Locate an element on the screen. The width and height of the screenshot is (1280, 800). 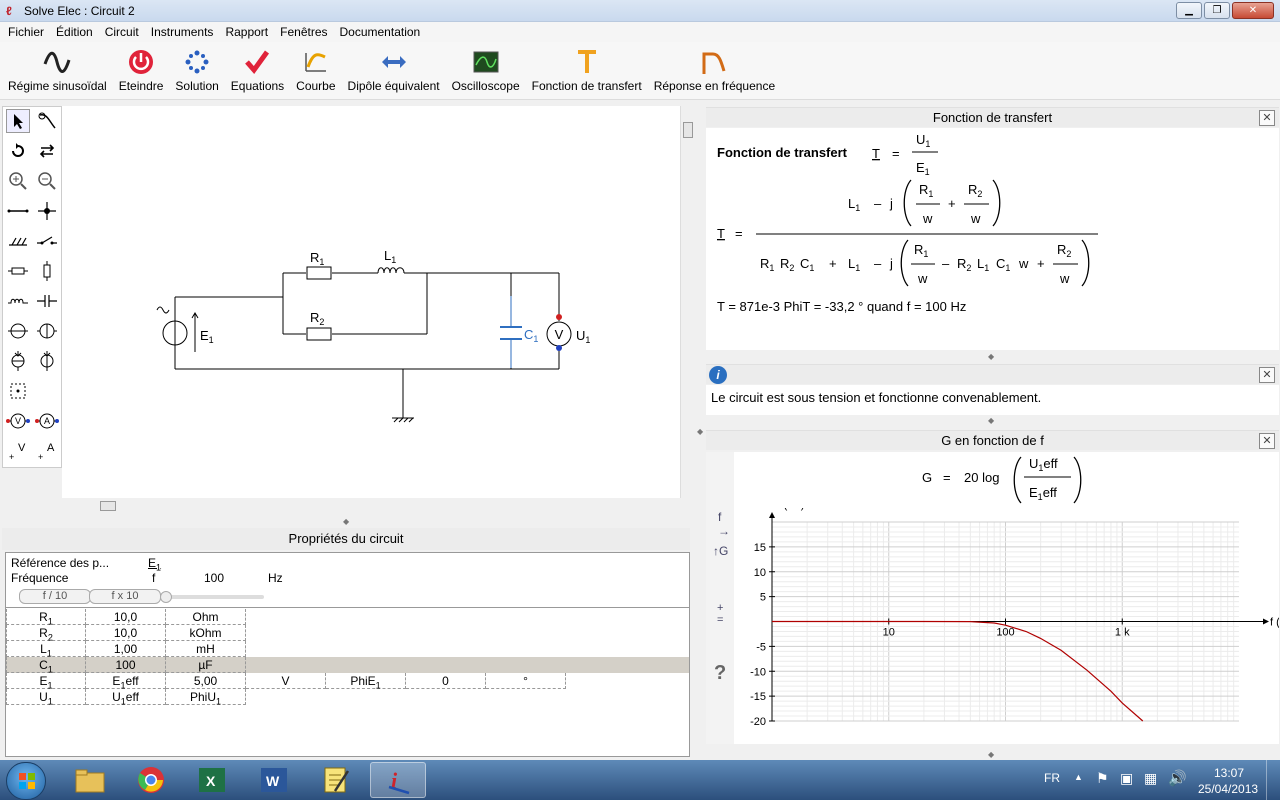
cell-value: 100 is located at coordinates (126, 665).